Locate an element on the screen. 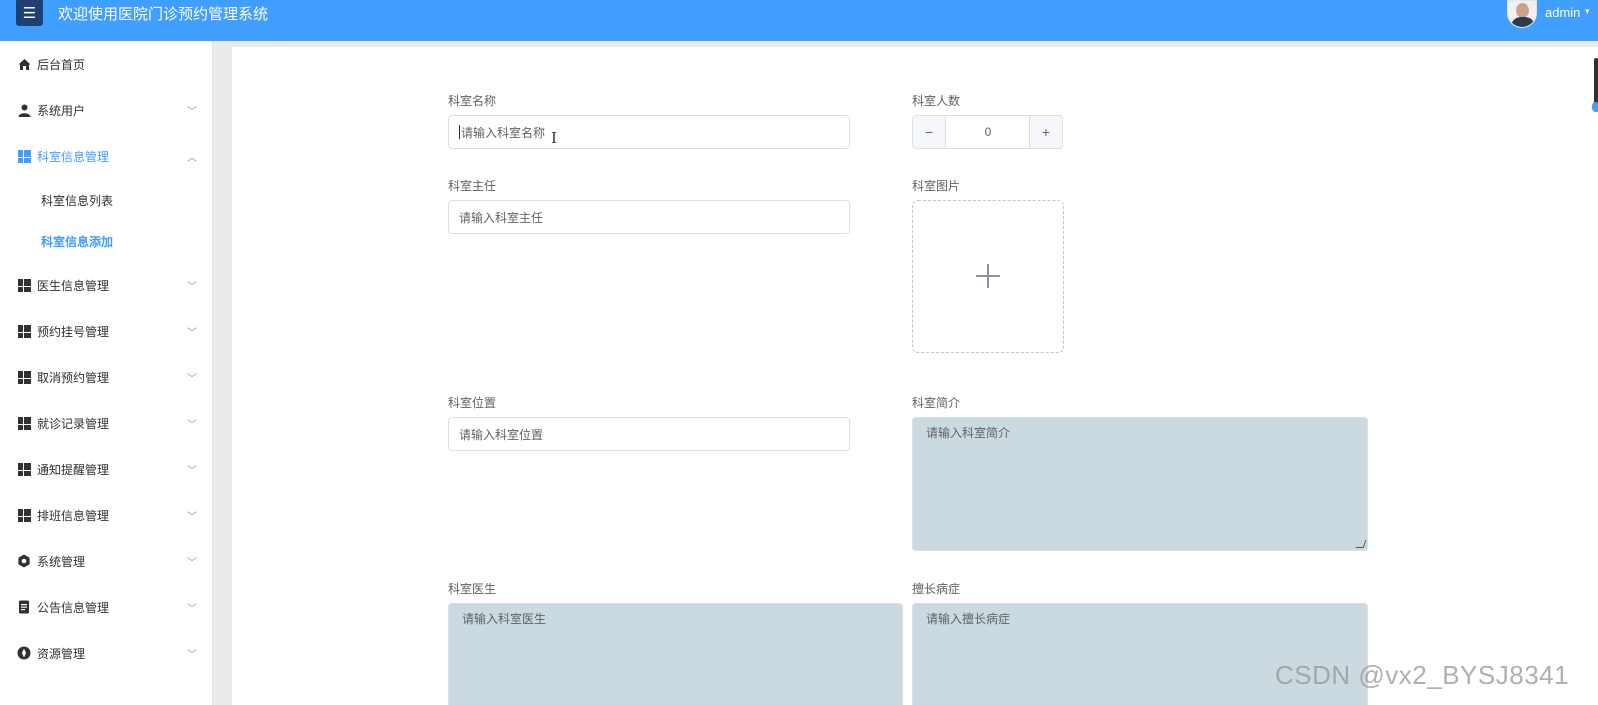 Image resolution: width=1598 pixels, height=705 pixels. plus-icon is located at coordinates (988, 276).